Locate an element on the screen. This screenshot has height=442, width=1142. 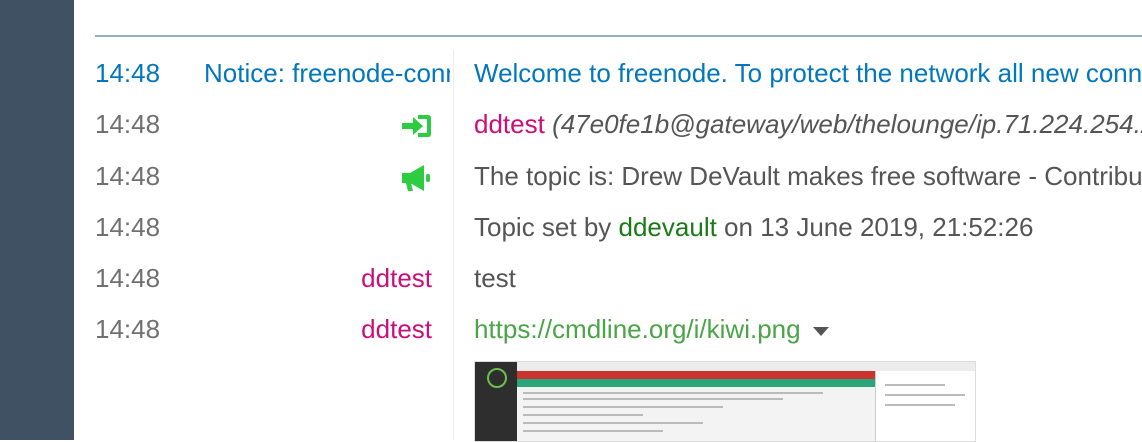
message-link: https://cmdline.org/i/kiwi.png is located at coordinates (637, 329).